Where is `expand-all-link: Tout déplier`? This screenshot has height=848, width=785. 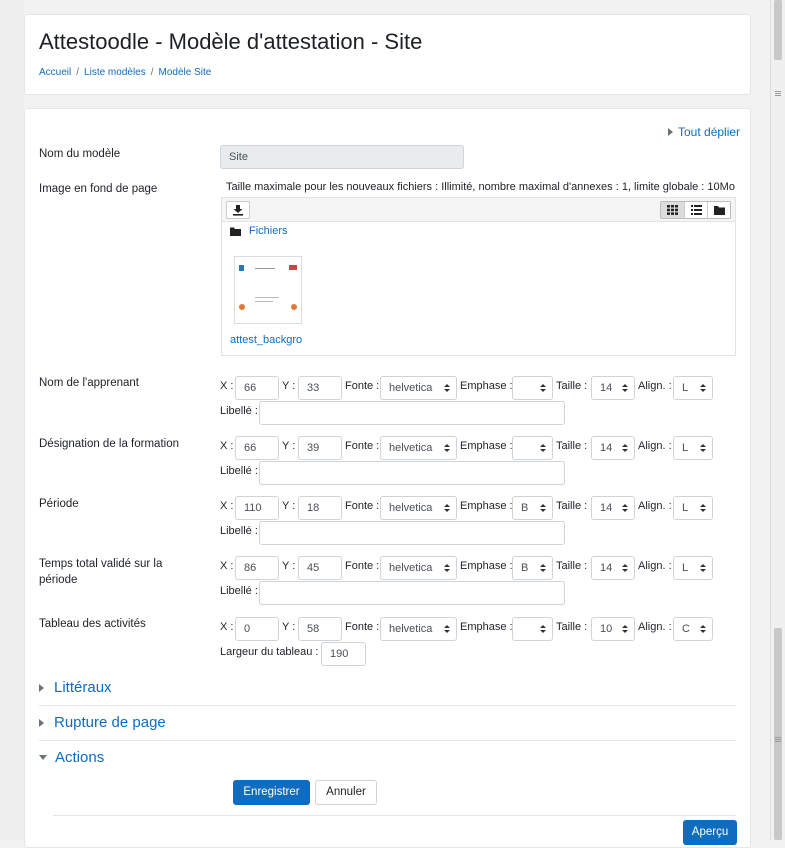
expand-all-link: Tout déplier is located at coordinates (704, 132).